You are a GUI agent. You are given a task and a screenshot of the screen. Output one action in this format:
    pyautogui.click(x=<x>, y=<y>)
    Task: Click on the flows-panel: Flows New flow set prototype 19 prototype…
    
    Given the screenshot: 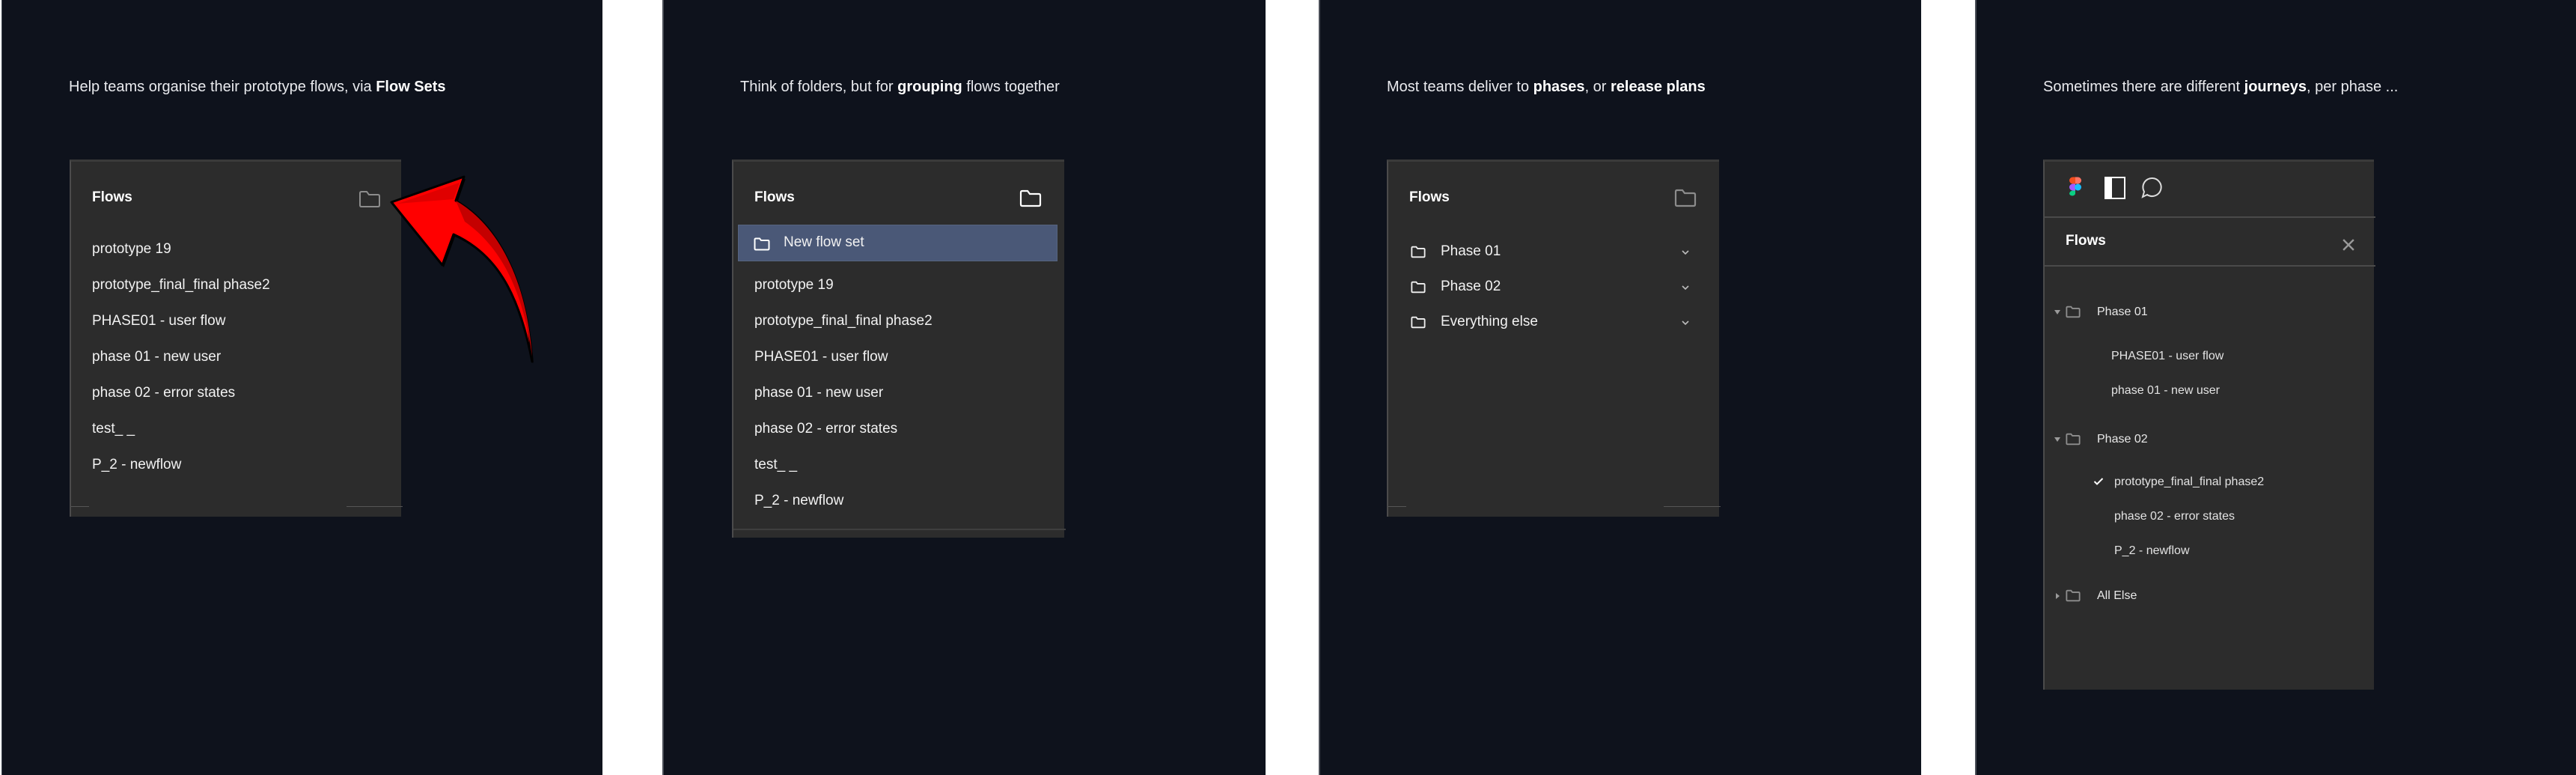 What is the action you would take?
    pyautogui.click(x=899, y=348)
    